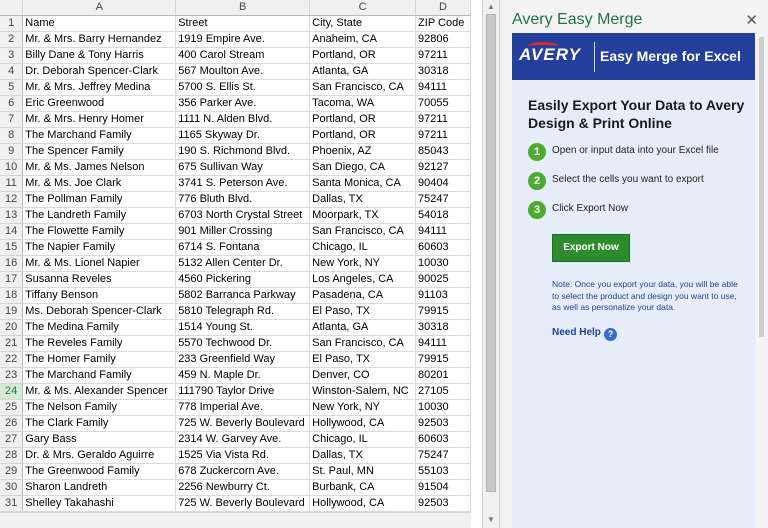  Describe the element at coordinates (99, 359) in the screenshot. I see `cell-name: The Homer Family` at that location.